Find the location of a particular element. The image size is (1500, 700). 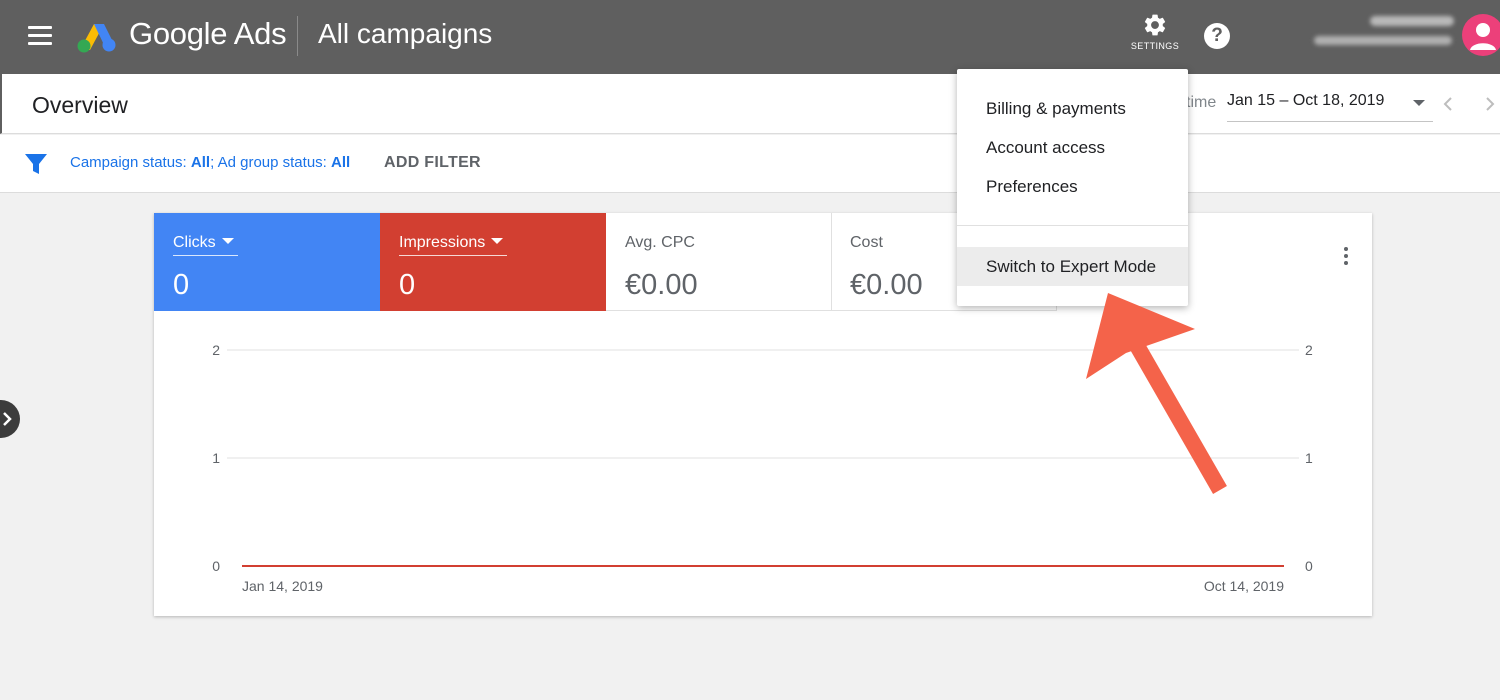

date-range-value: Jan 15 – Oct 18, 2019 is located at coordinates (1306, 100).